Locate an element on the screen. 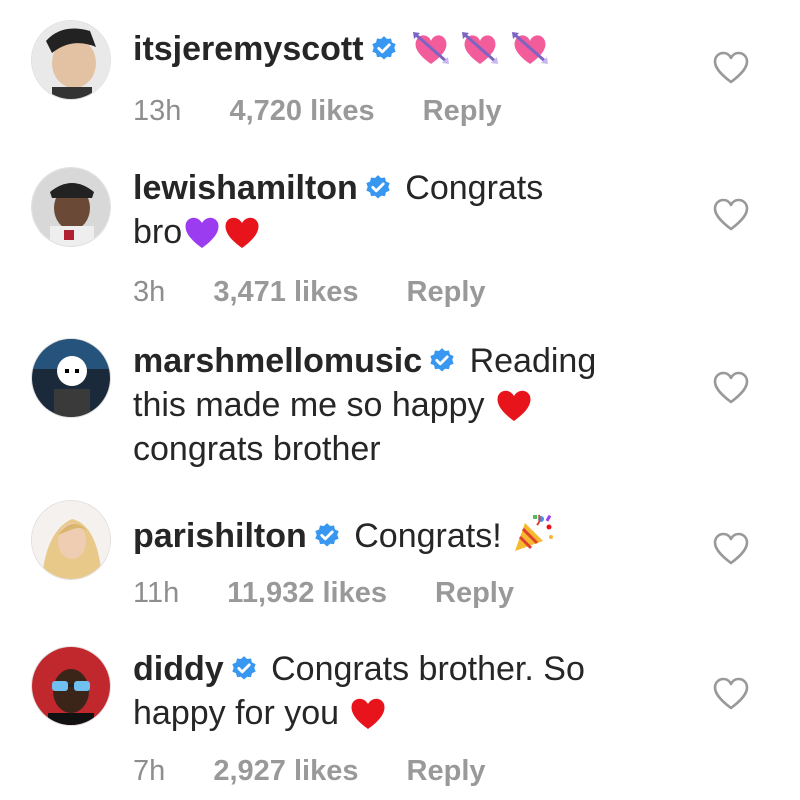  likes-count: 3,471 likes is located at coordinates (285, 292).